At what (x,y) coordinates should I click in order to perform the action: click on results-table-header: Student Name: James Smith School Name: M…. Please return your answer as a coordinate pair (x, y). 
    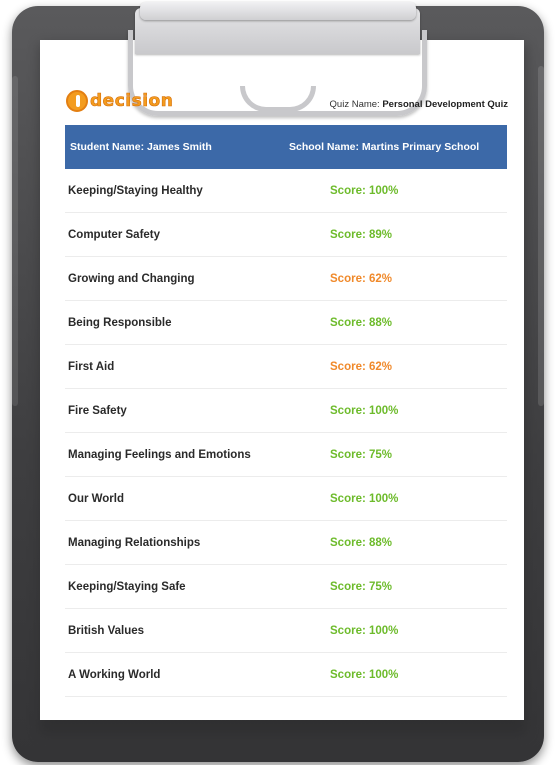
    Looking at the image, I should click on (286, 147).